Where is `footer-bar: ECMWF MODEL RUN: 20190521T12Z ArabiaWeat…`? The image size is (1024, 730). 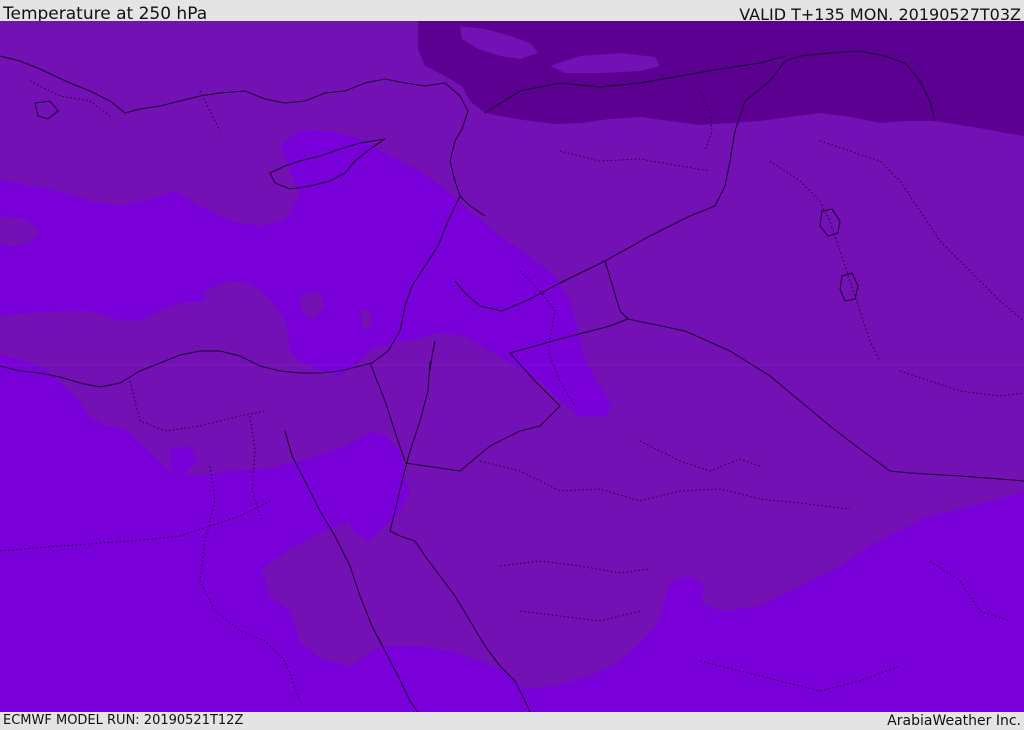
footer-bar: ECMWF MODEL RUN: 20190521T12Z ArabiaWeat… is located at coordinates (512, 720).